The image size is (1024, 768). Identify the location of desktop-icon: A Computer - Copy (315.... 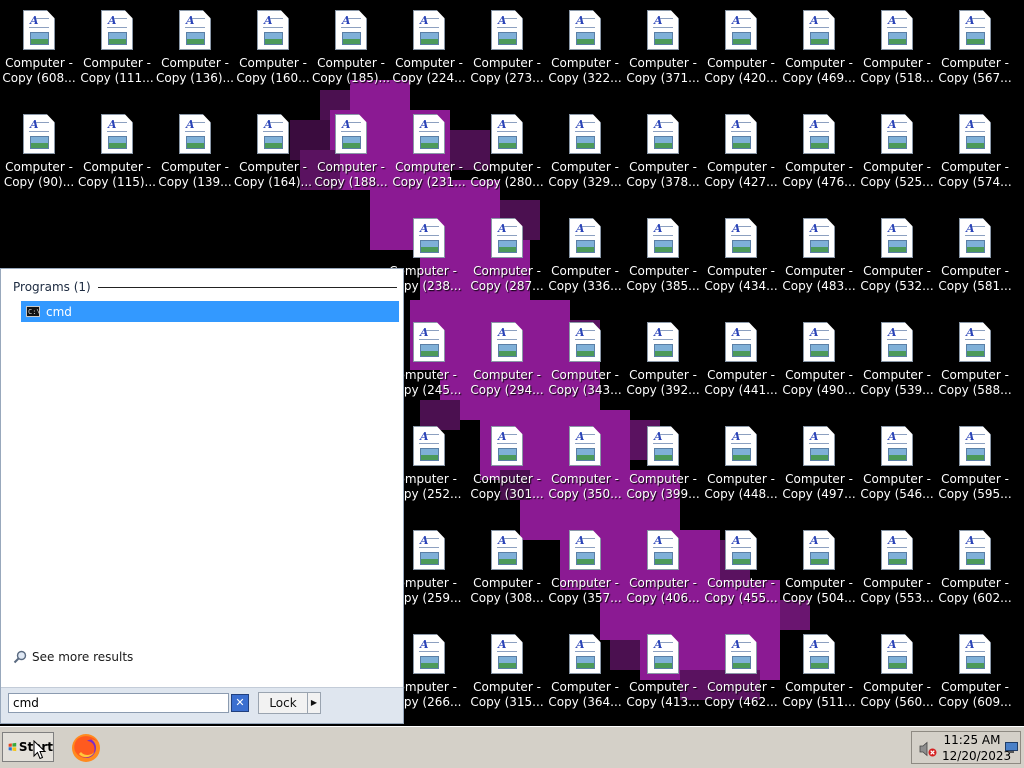
(507, 676).